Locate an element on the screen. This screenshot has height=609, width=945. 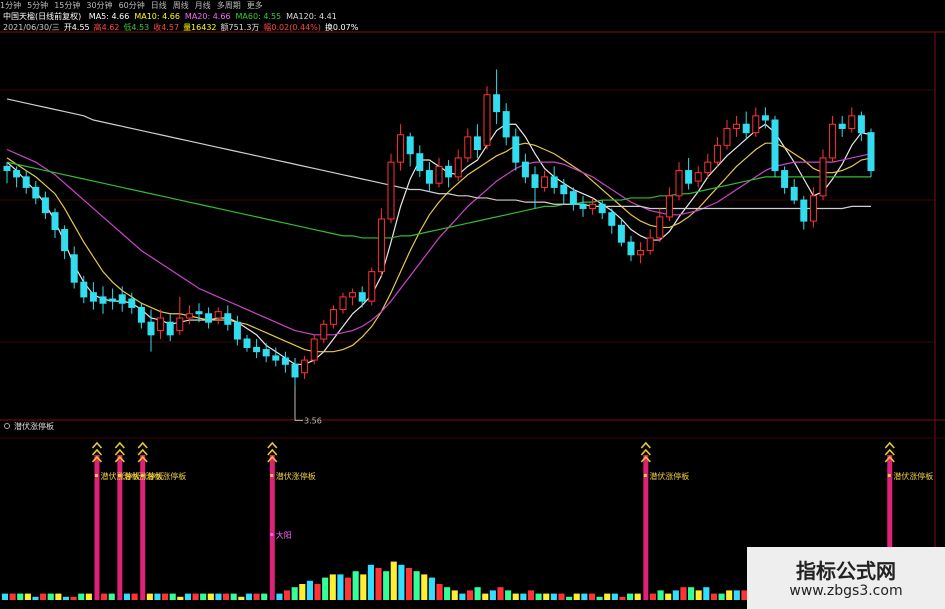
watermark-title: 指标公式网 is located at coordinates (846, 571).